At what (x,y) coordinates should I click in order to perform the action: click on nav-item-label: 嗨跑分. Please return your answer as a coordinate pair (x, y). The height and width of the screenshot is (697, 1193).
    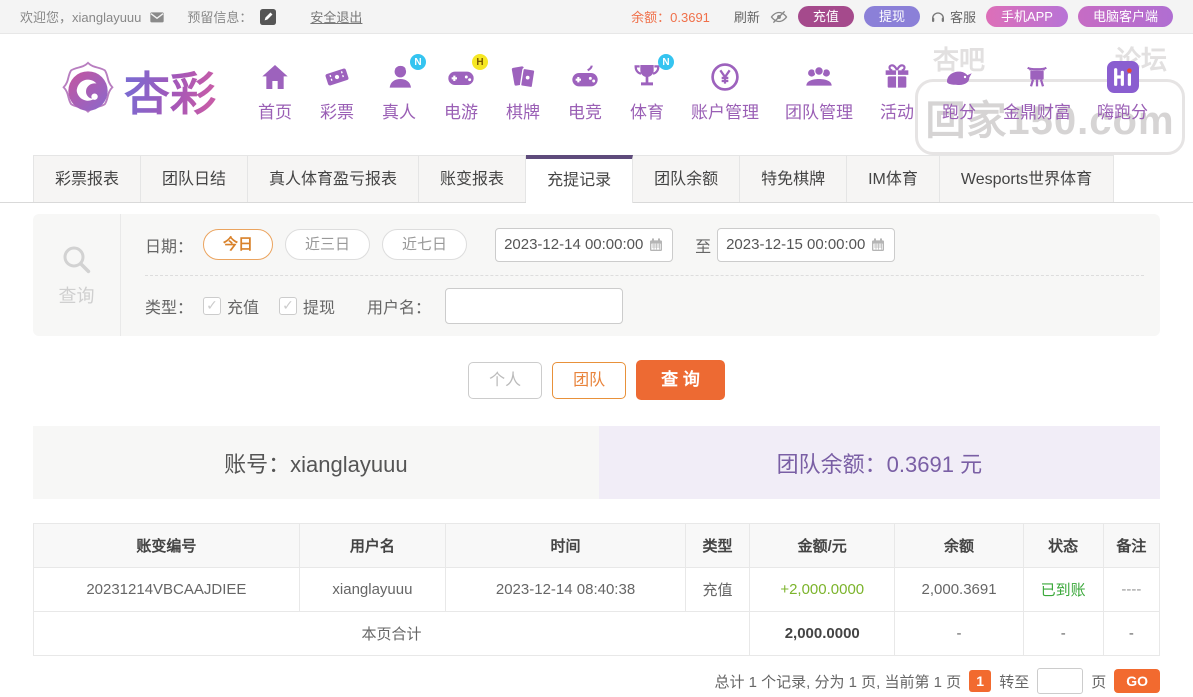
    Looking at the image, I should click on (1122, 112).